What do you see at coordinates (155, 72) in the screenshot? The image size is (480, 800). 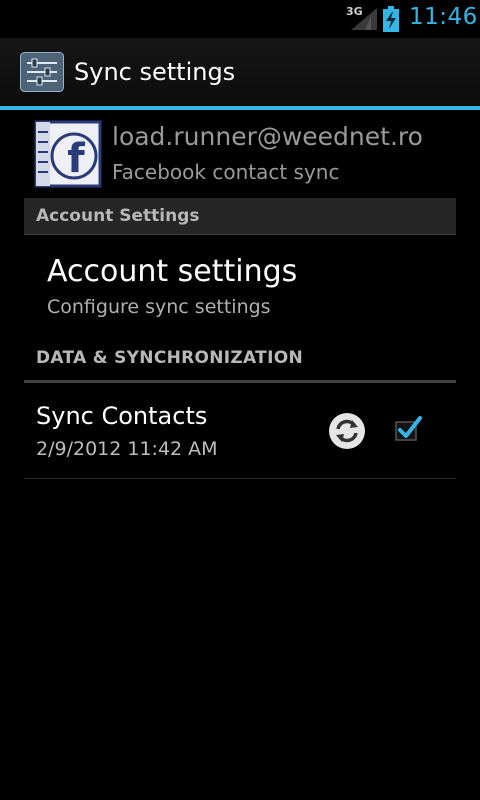 I see `page-title: Sync settings` at bounding box center [155, 72].